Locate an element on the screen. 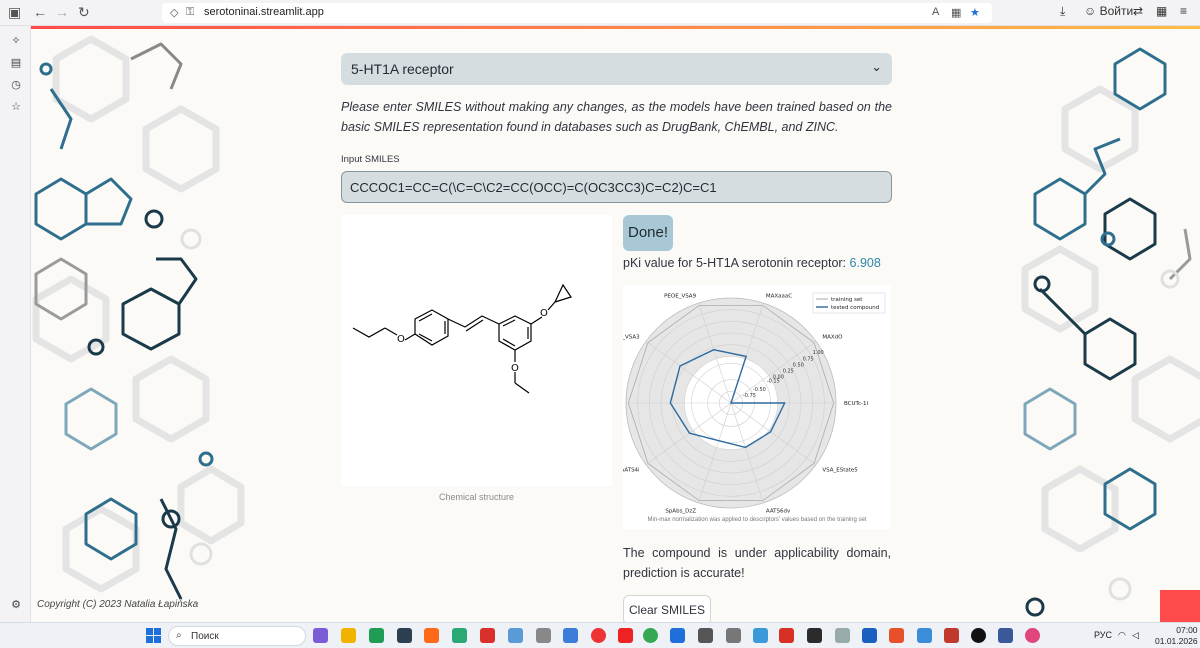 This screenshot has width=1200, height=648. chemical-structure-image: O O O is located at coordinates (476, 350).